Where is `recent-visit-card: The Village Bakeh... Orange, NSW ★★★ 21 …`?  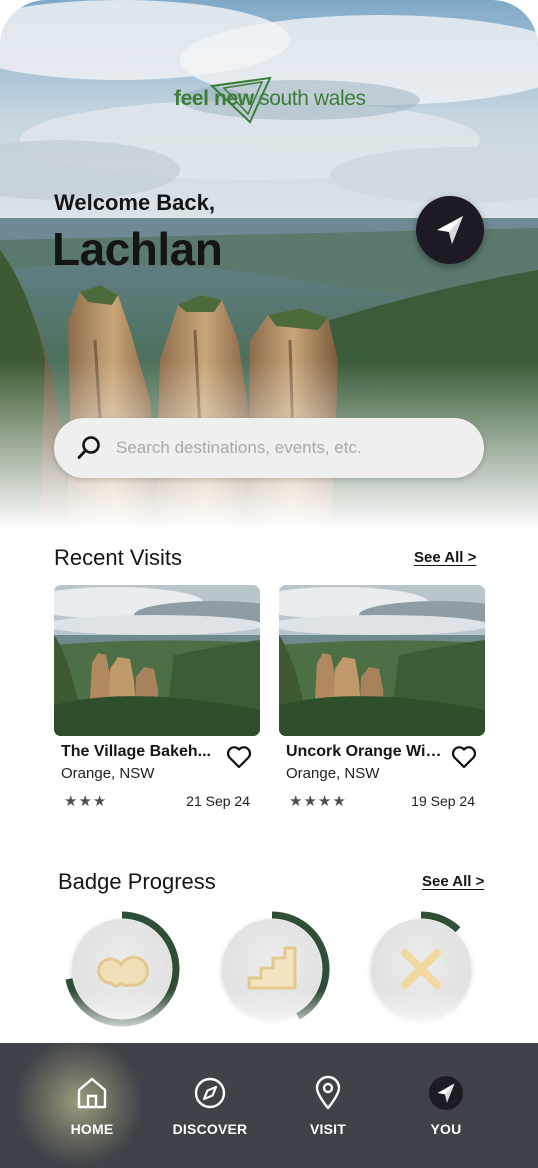
recent-visit-card: The Village Bakeh... Orange, NSW ★★★ 21 … is located at coordinates (157, 700).